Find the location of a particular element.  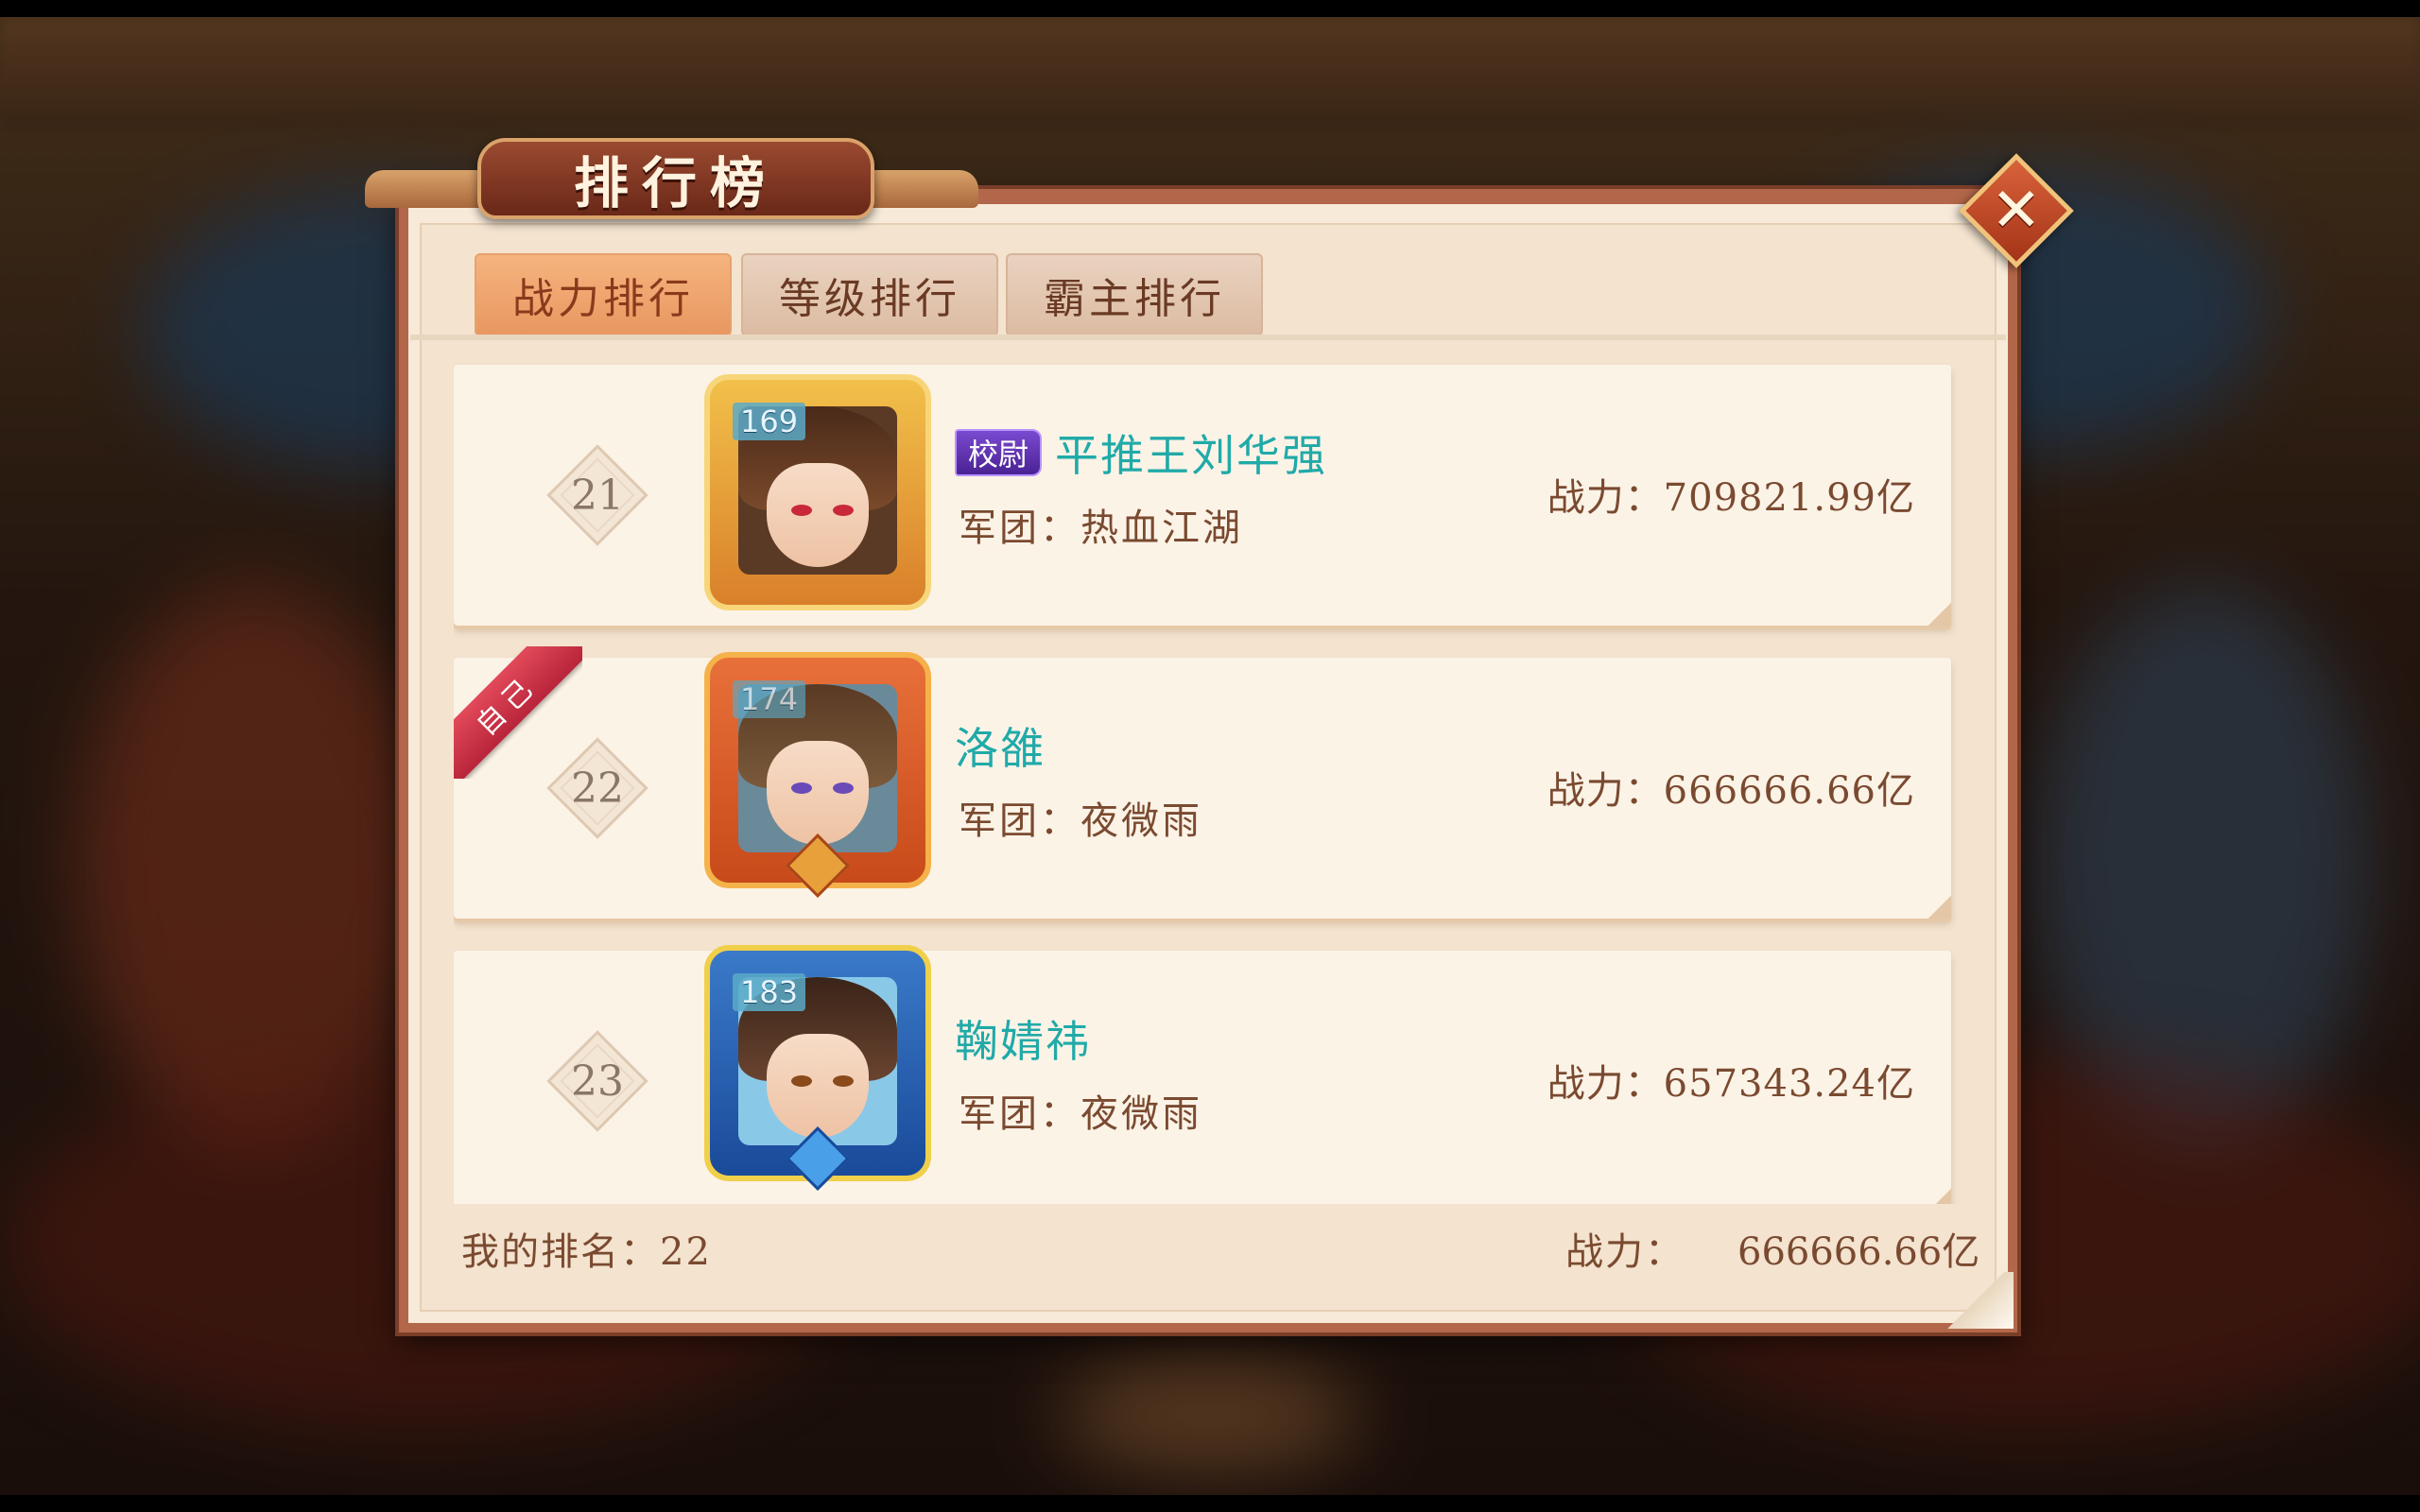

tab-level-ranking: 等级排行 is located at coordinates (870, 294).